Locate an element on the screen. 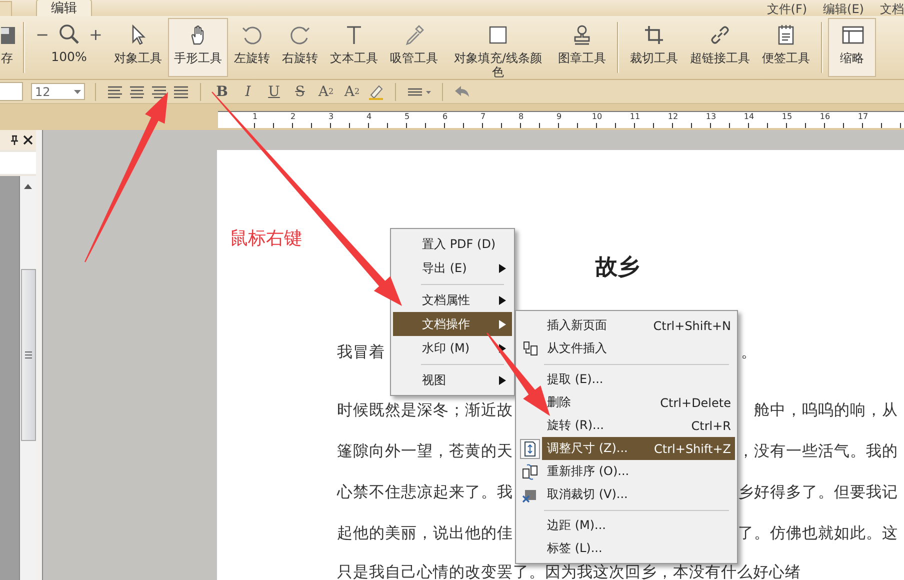 Image resolution: width=904 pixels, height=580 pixels. menu-item: 从文件插入 is located at coordinates (638, 348).